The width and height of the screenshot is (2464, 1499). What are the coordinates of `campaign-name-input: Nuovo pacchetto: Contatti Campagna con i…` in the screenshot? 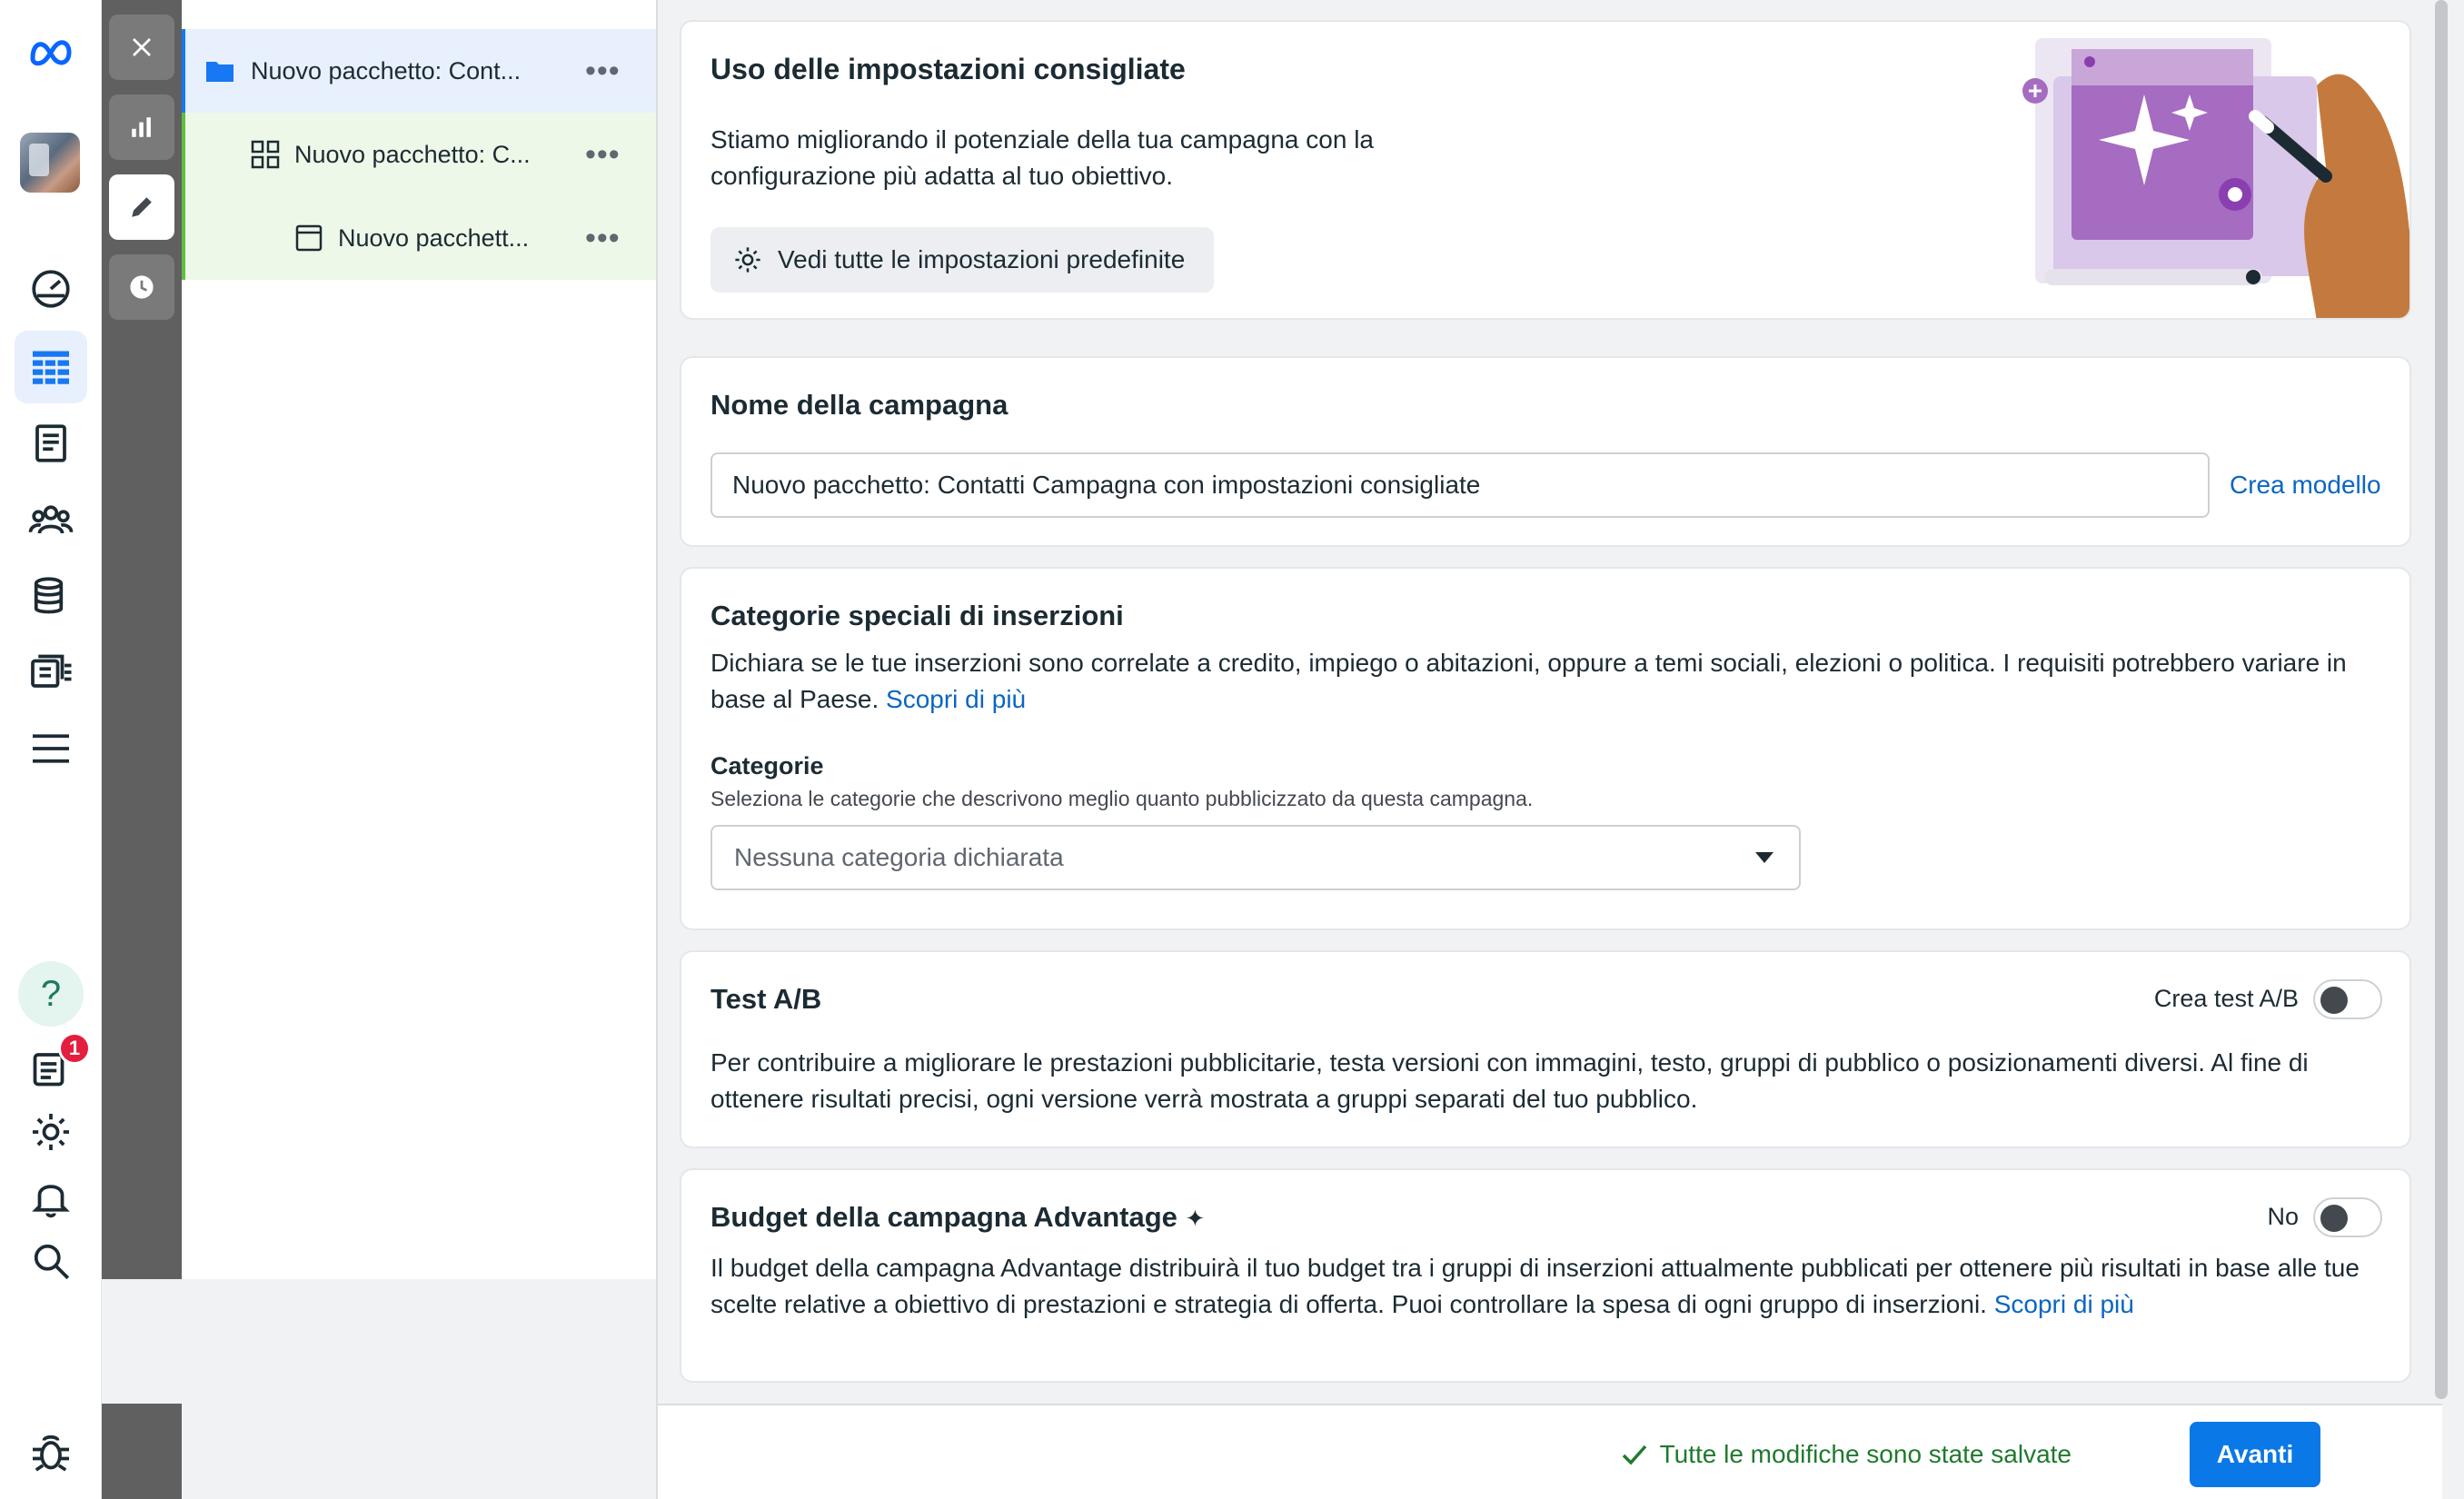 It's located at (1460, 485).